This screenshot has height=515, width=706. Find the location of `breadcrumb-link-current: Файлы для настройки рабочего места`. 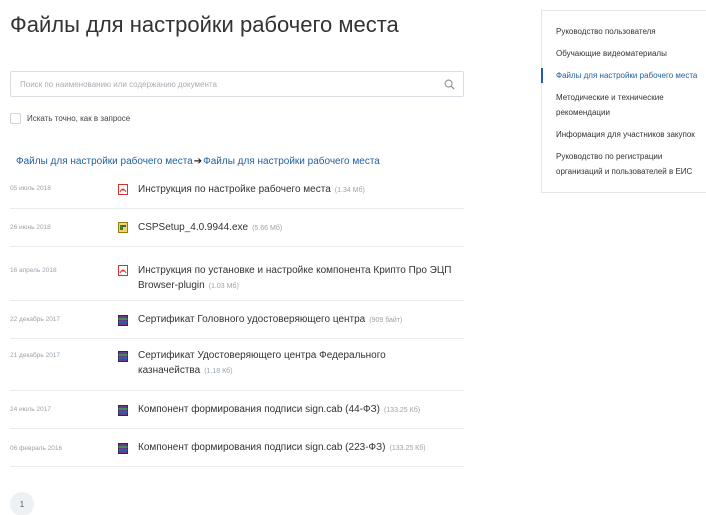

breadcrumb-link-current: Файлы для настройки рабочего места is located at coordinates (291, 161).